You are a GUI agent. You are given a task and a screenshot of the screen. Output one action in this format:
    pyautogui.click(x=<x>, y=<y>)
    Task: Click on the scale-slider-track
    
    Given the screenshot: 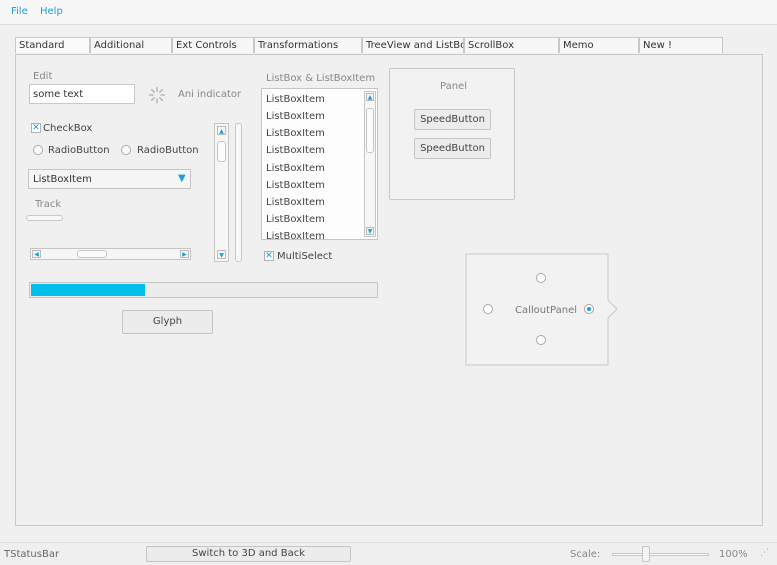 What is the action you would take?
    pyautogui.click(x=660, y=554)
    